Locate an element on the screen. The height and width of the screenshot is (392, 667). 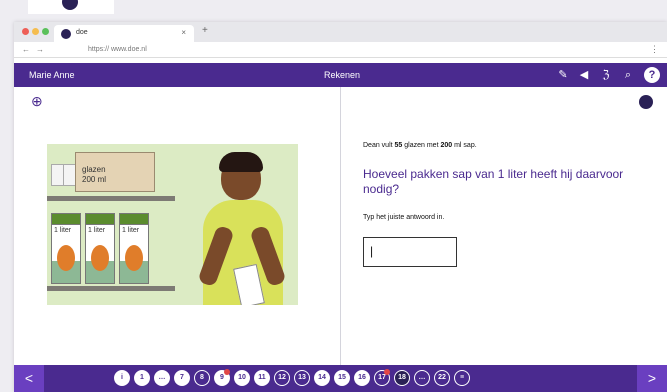
intro-text: ml sap. is located at coordinates (464, 145).